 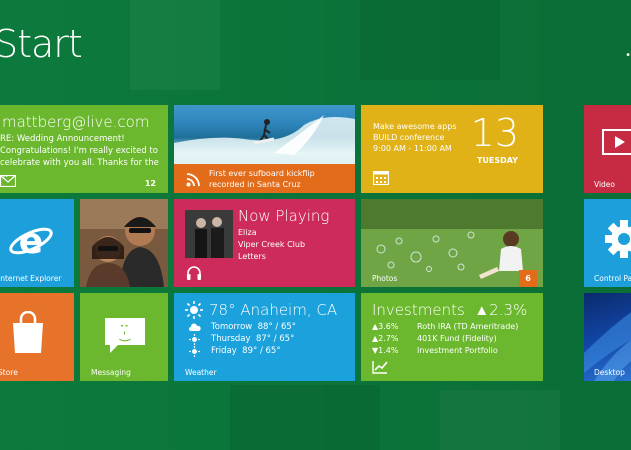 What do you see at coordinates (528, 278) in the screenshot?
I see `photos-count-badge: 6` at bounding box center [528, 278].